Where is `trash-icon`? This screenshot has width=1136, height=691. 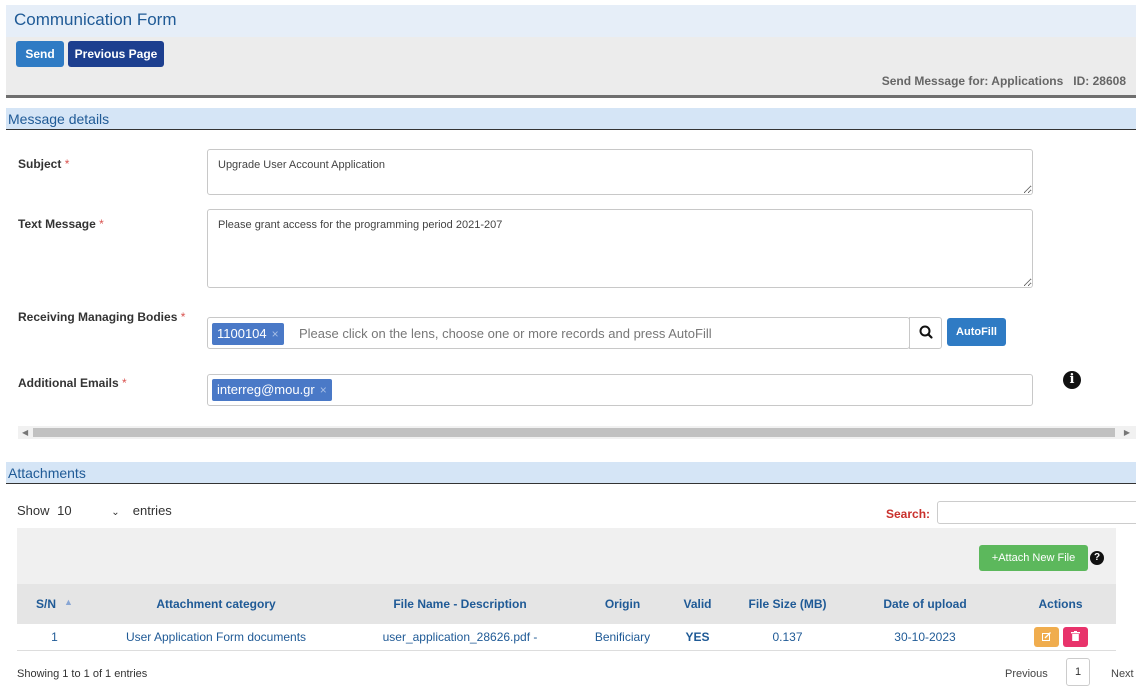 trash-icon is located at coordinates (1075, 636).